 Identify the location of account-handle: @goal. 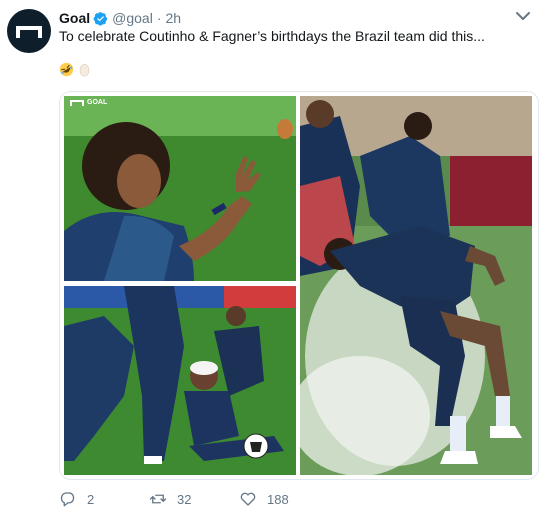
(132, 18).